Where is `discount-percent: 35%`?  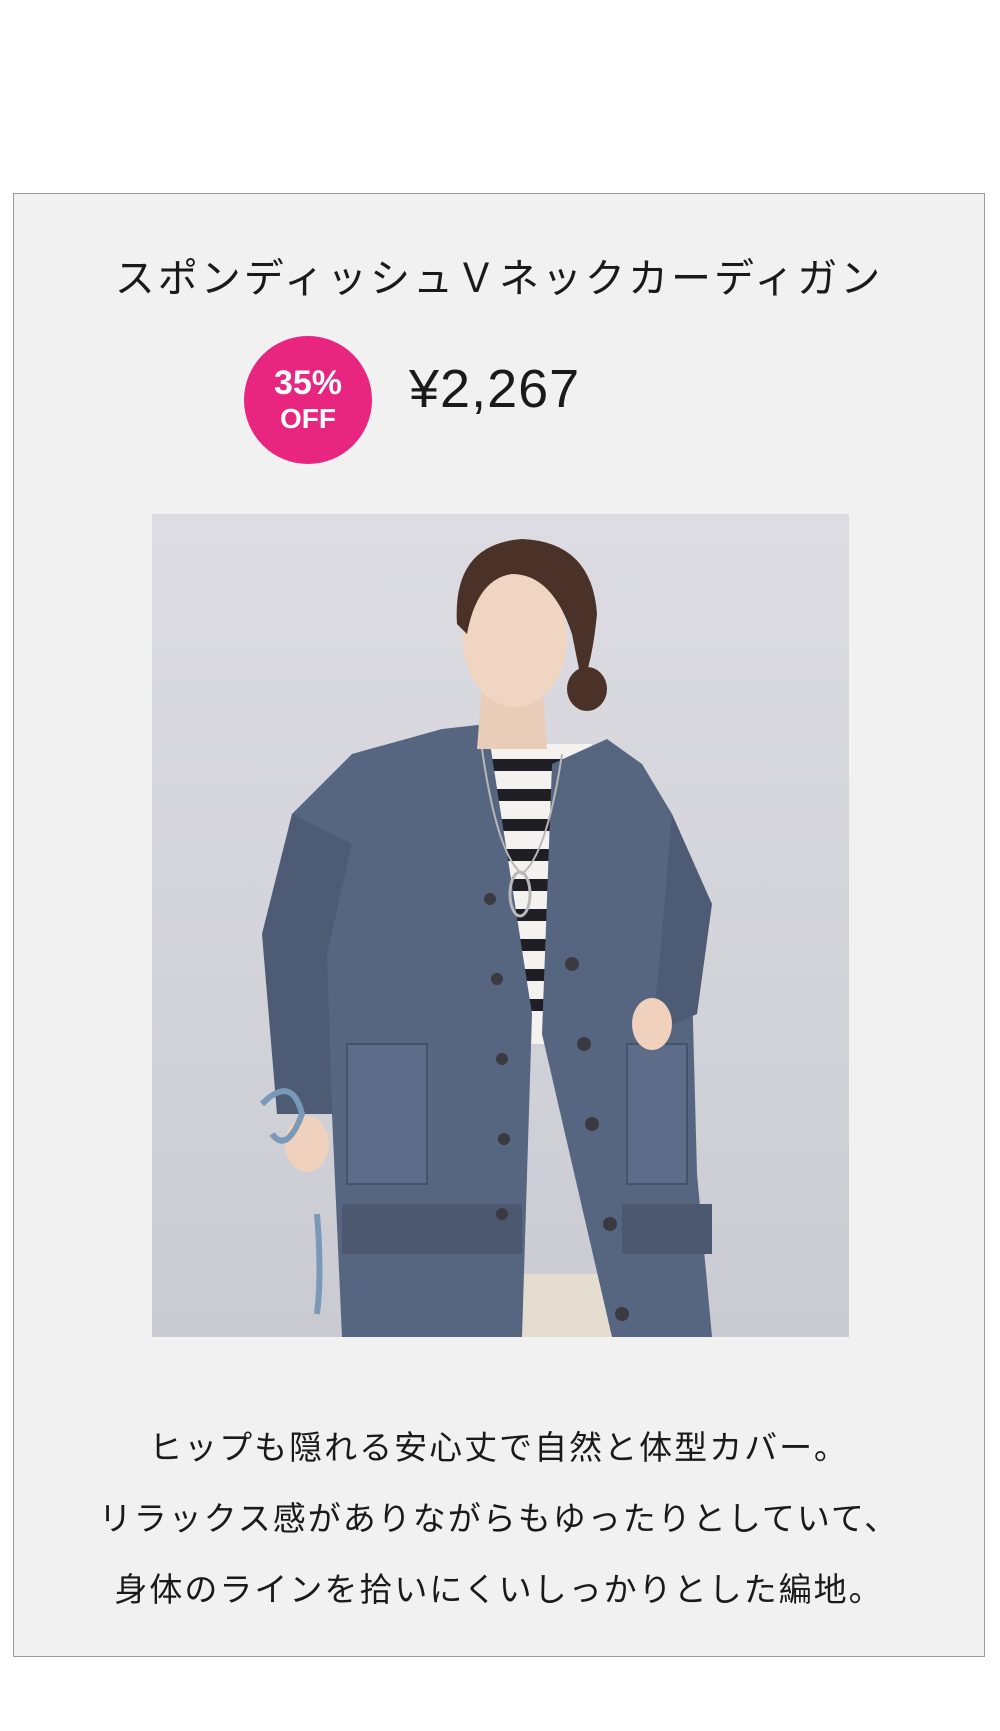
discount-percent: 35% is located at coordinates (308, 383).